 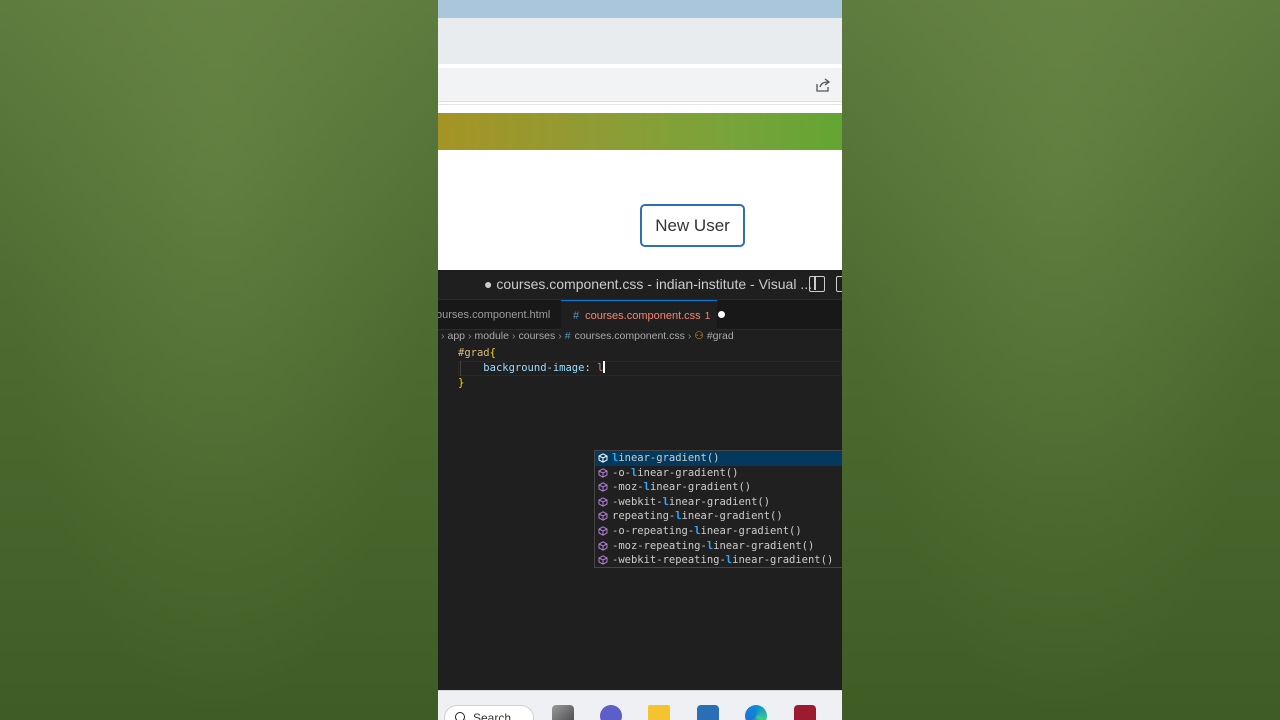 What do you see at coordinates (563, 712) in the screenshot?
I see `task-view-icon` at bounding box center [563, 712].